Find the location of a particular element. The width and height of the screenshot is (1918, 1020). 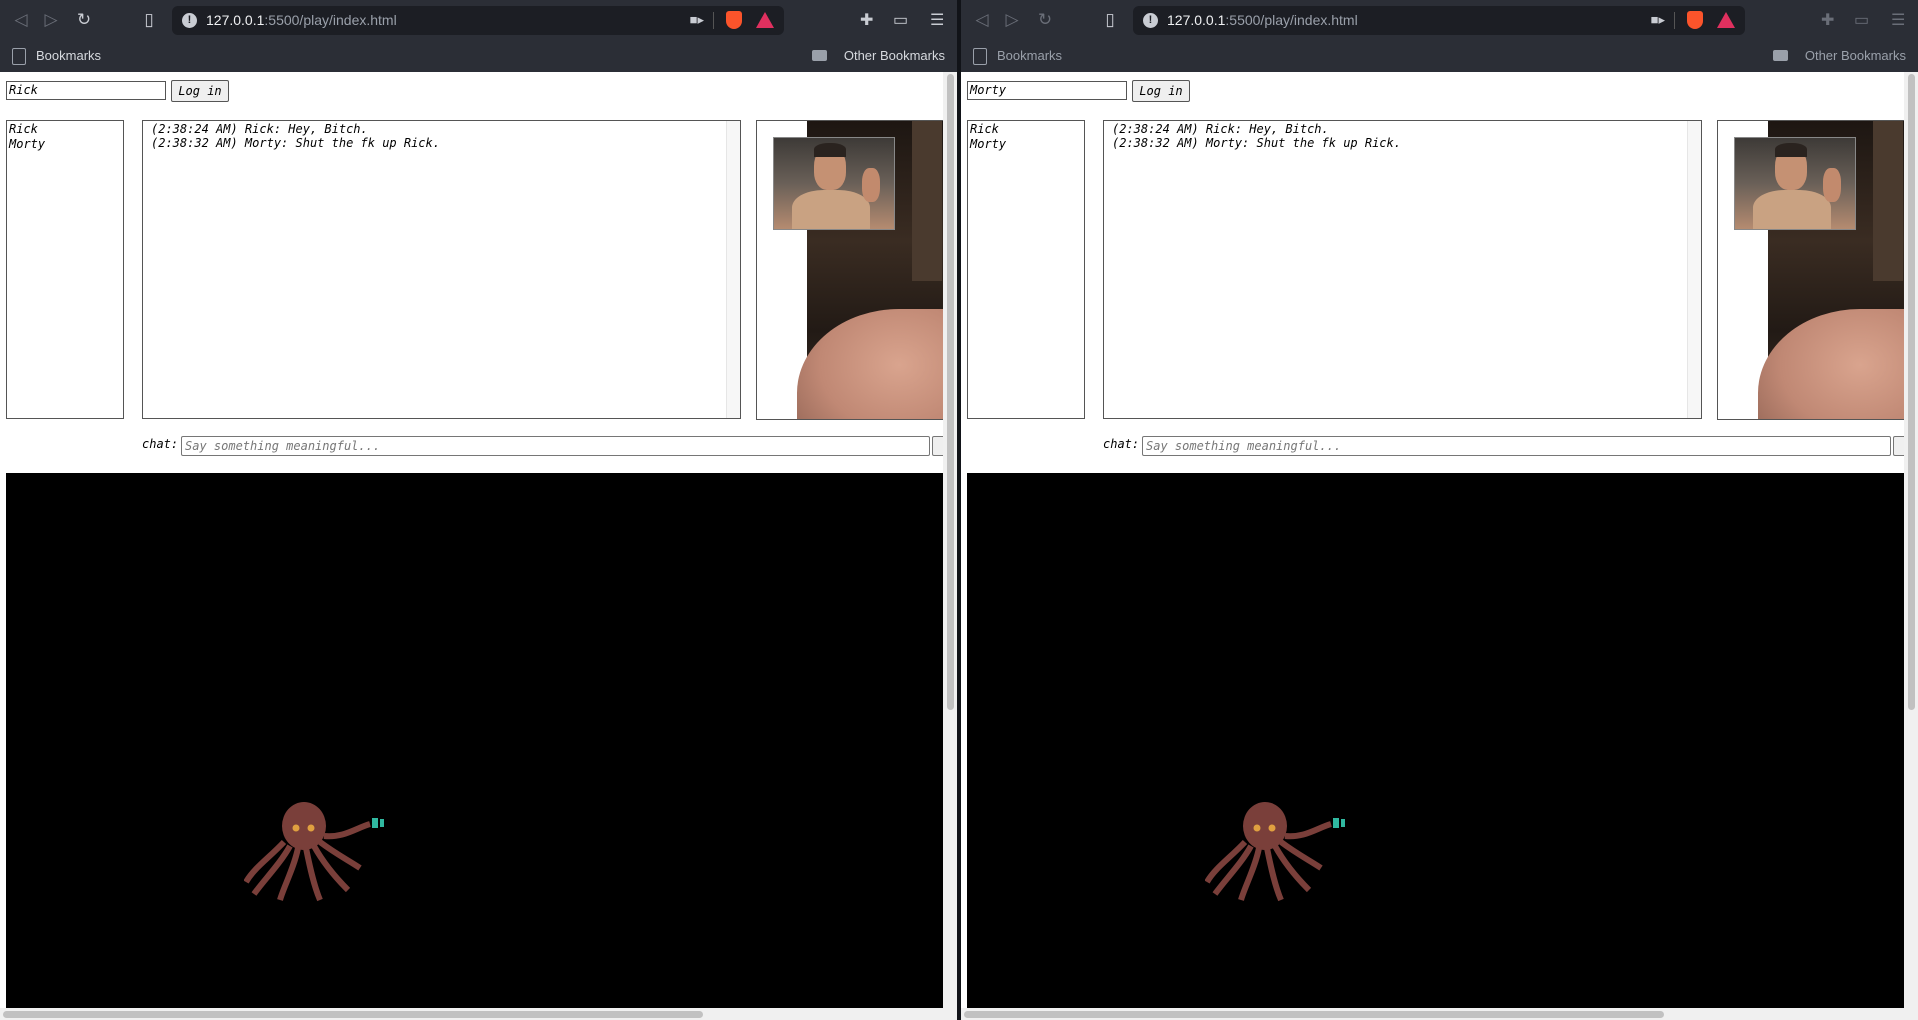

username-input: Rick is located at coordinates (86, 90).